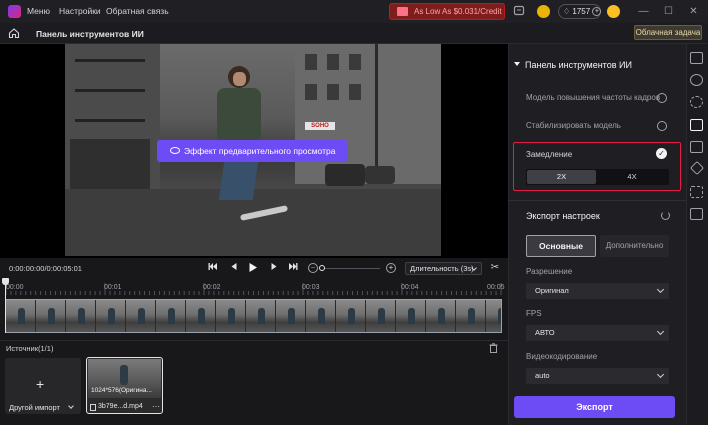 The width and height of the screenshot is (708, 425). What do you see at coordinates (320, 126) in the screenshot?
I see `street-sign: SOHO` at bounding box center [320, 126].